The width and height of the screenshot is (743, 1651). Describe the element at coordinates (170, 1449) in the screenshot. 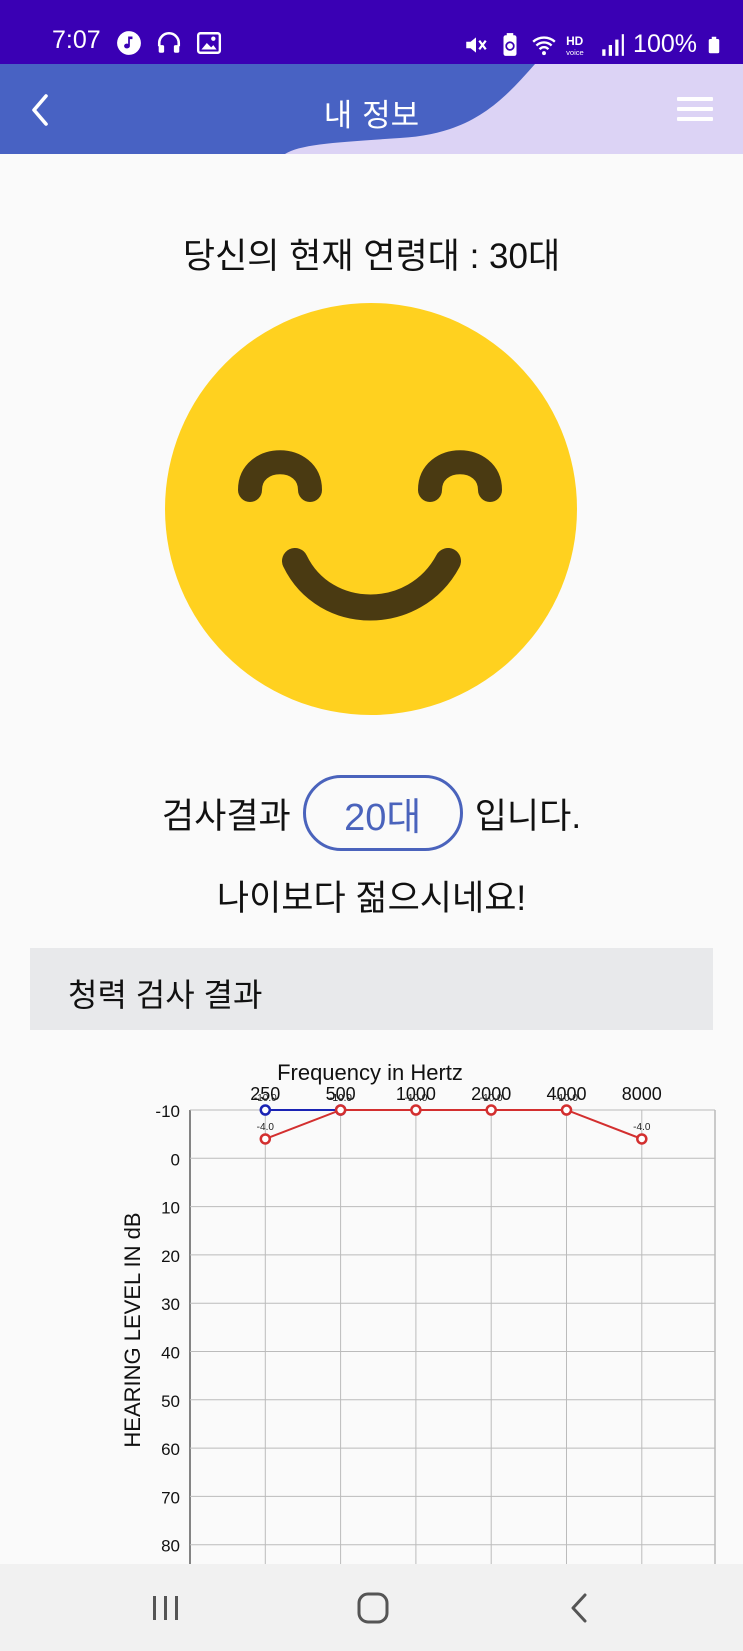

I see `chart-y-tick-label: 60` at that location.